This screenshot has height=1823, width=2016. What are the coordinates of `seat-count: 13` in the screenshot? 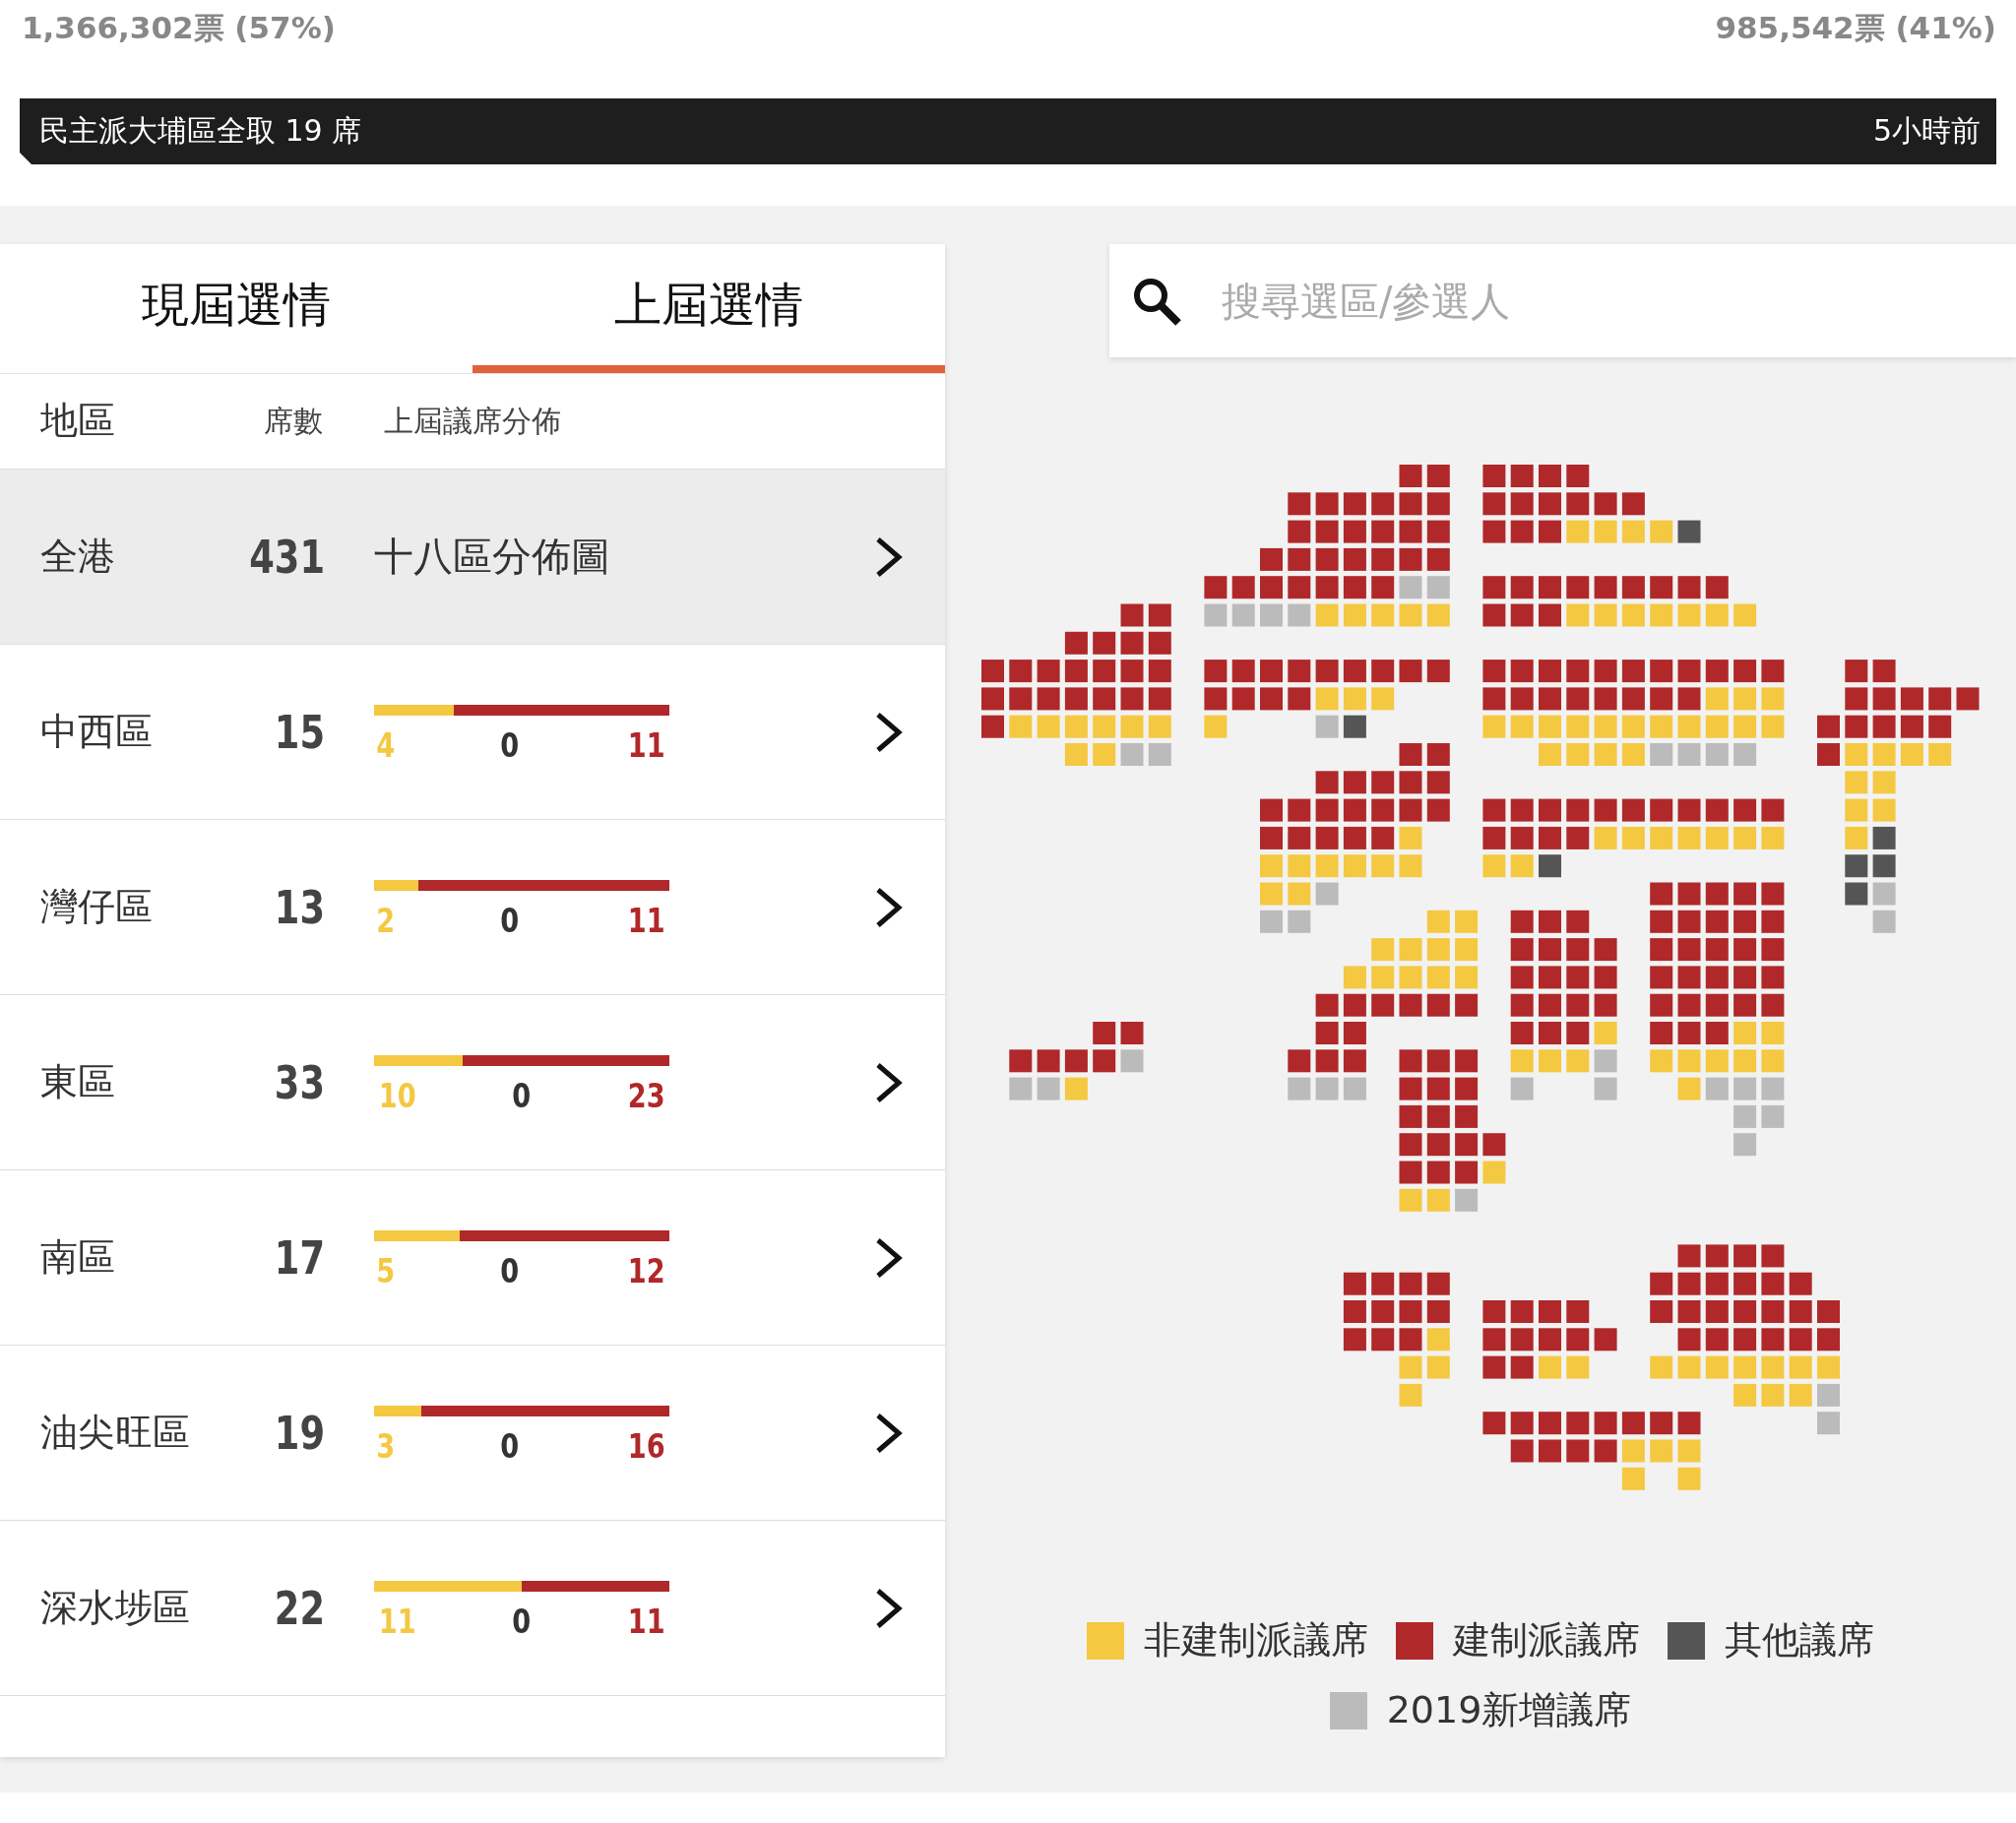 It's located at (299, 907).